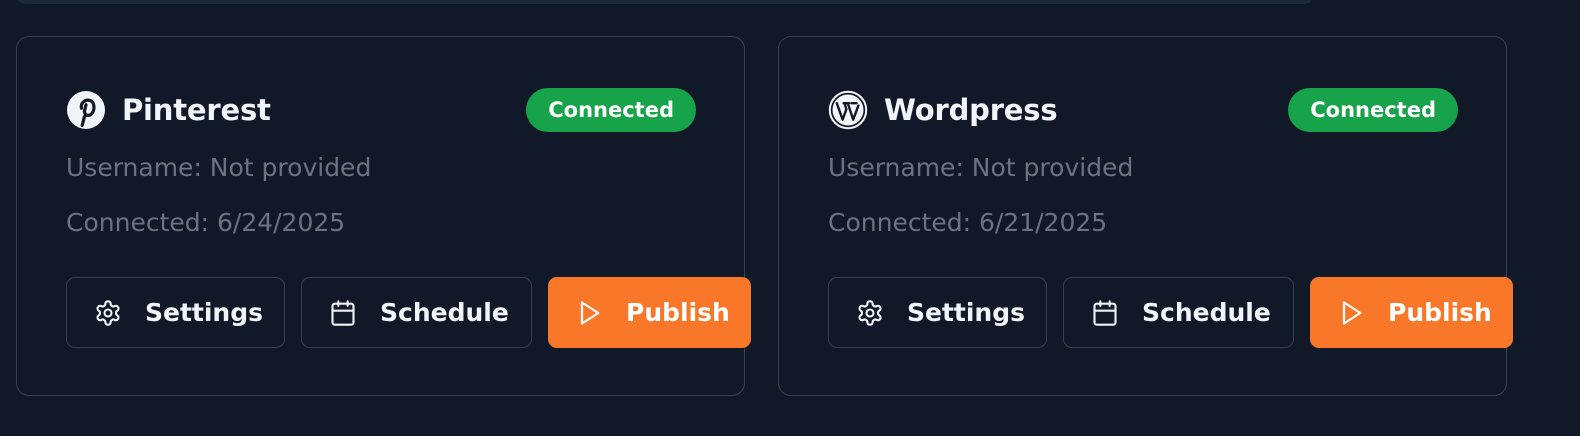 The image size is (1580, 436). I want to click on platform-name: Wordpress, so click(971, 110).